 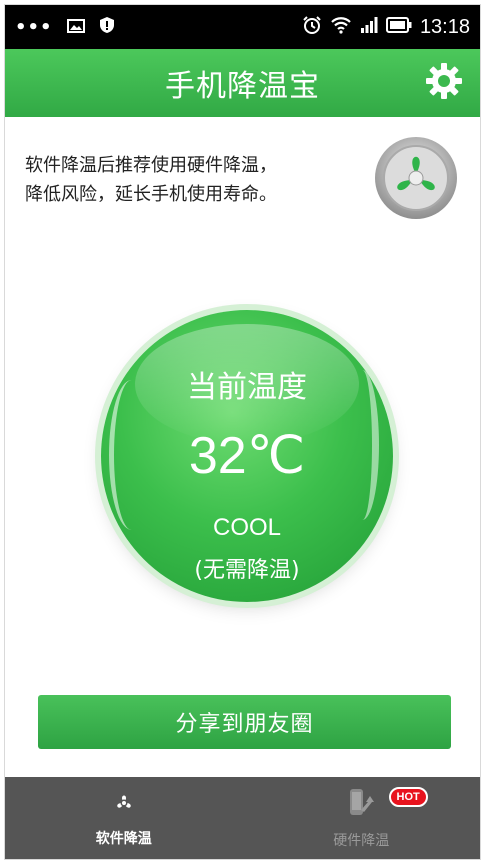 I want to click on status-bar: ••• 13:18, so click(x=242, y=27).